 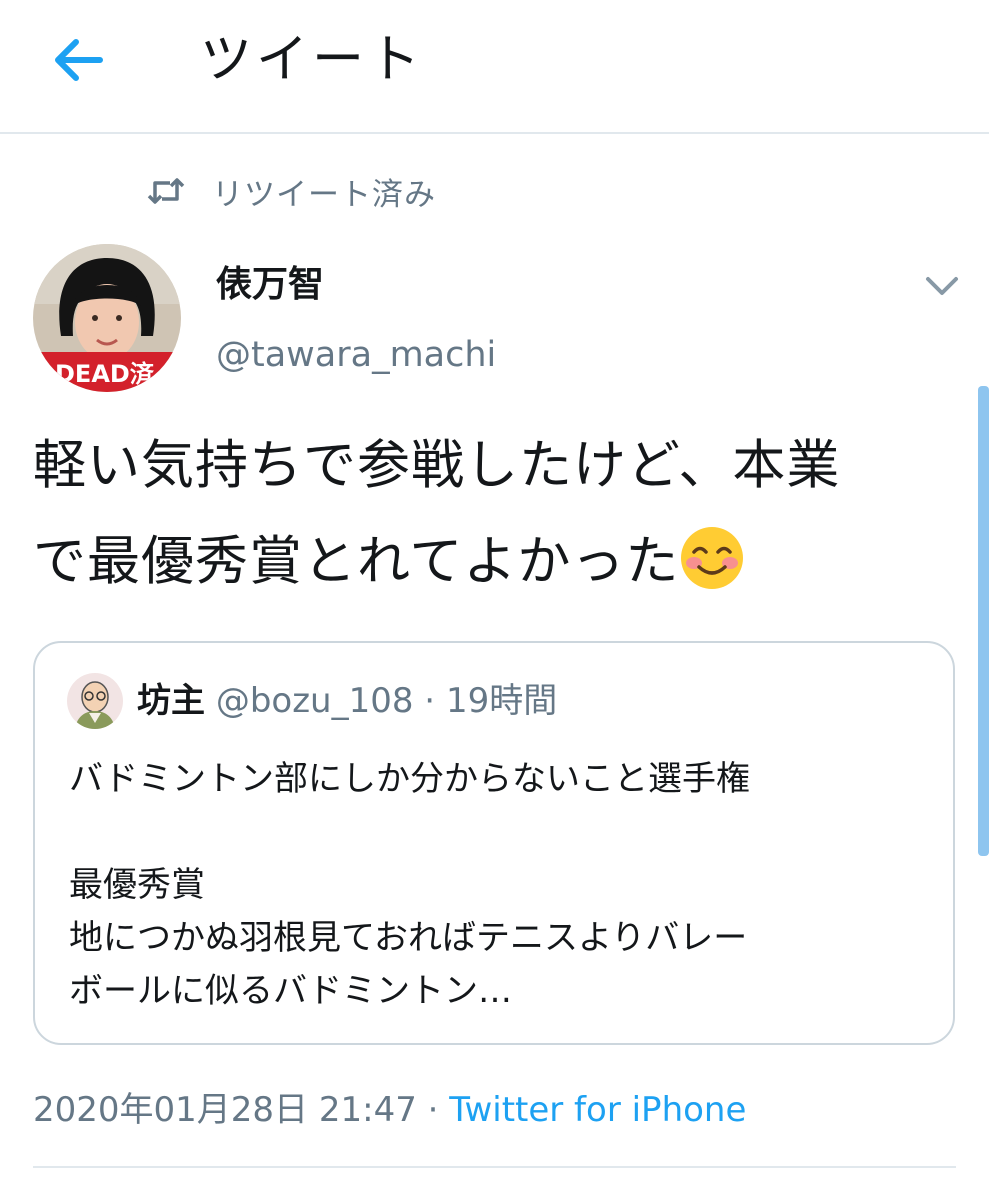 What do you see at coordinates (494, 67) in the screenshot?
I see `top-bar: ツイート` at bounding box center [494, 67].